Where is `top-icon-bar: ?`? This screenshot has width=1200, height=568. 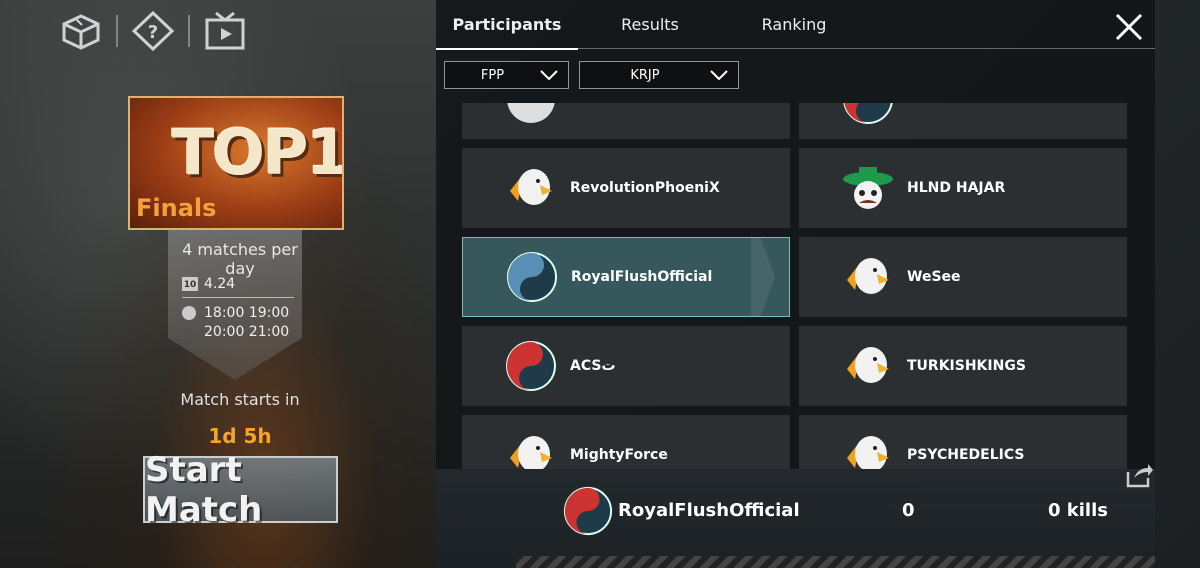 top-icon-bar: ? is located at coordinates (153, 31).